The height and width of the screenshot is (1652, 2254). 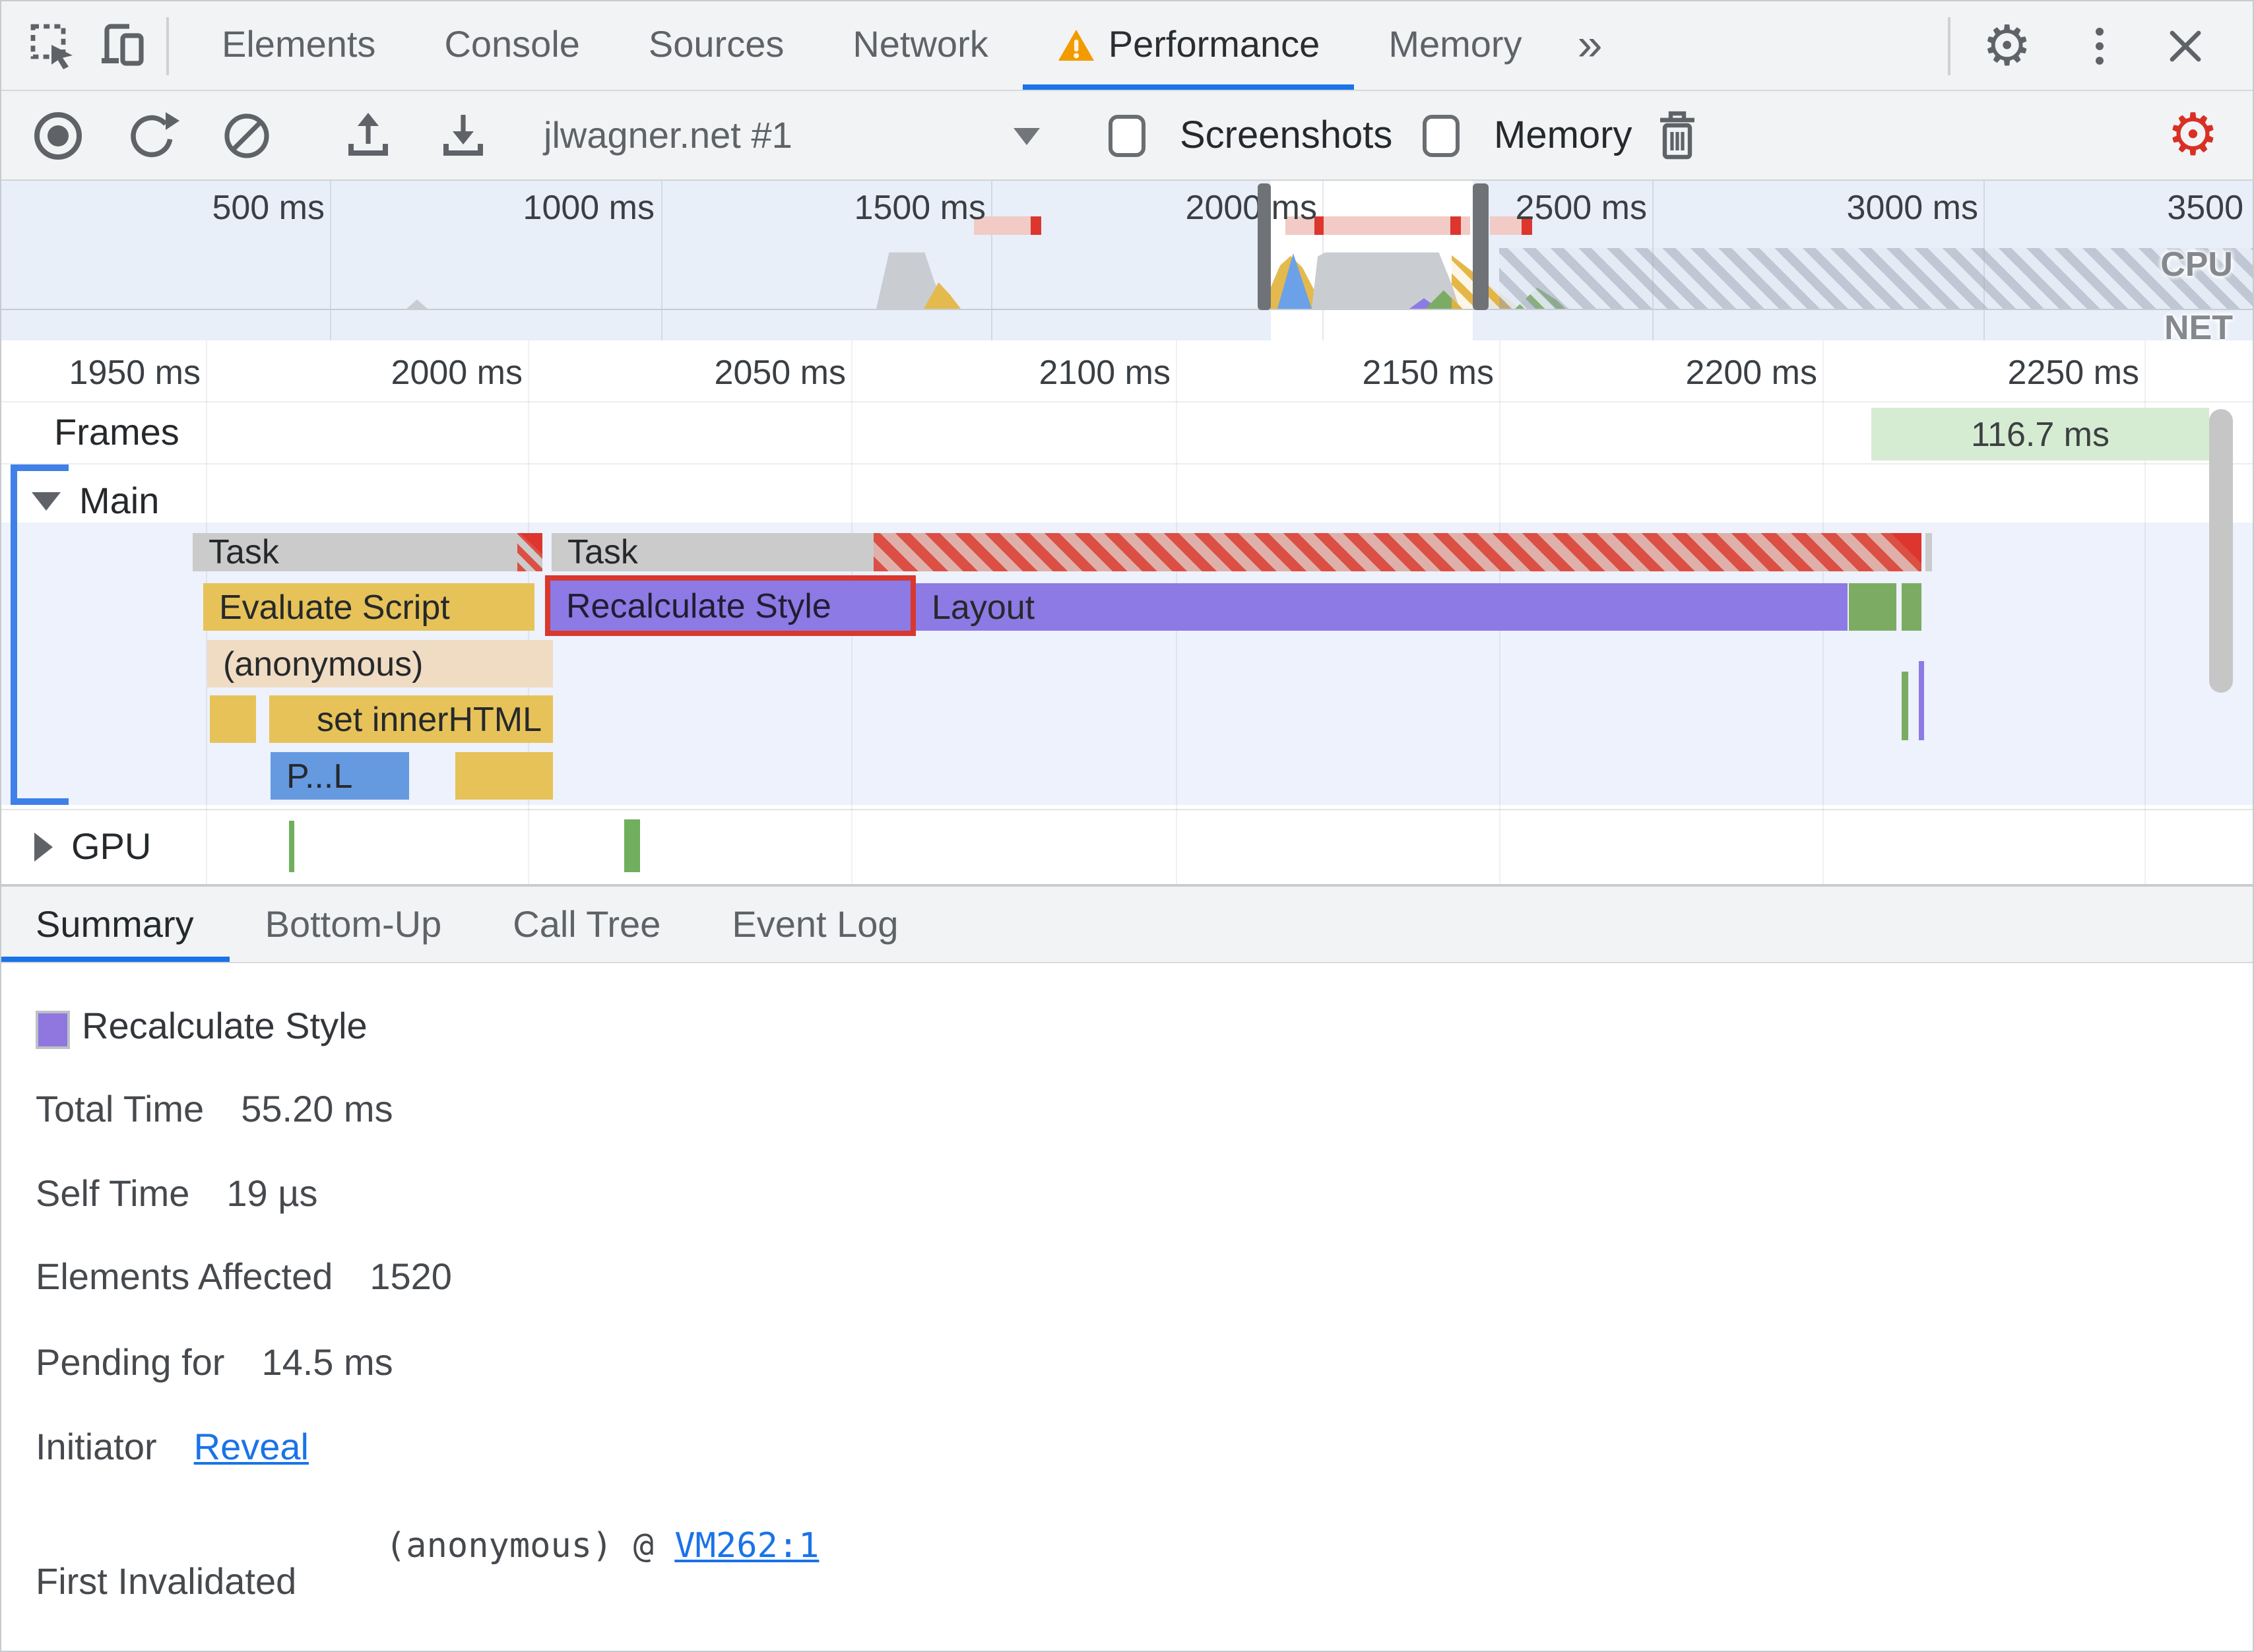 I want to click on source-location-link: VM262:1, so click(x=746, y=1546).